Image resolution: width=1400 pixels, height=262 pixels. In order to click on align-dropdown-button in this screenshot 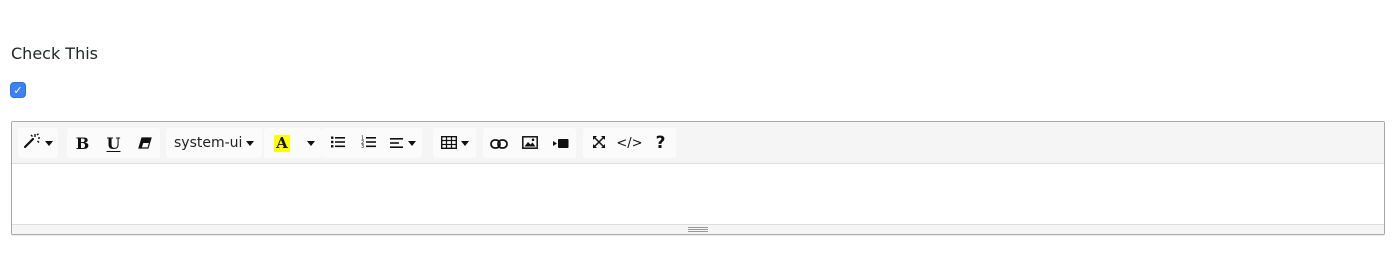, I will do `click(403, 143)`.